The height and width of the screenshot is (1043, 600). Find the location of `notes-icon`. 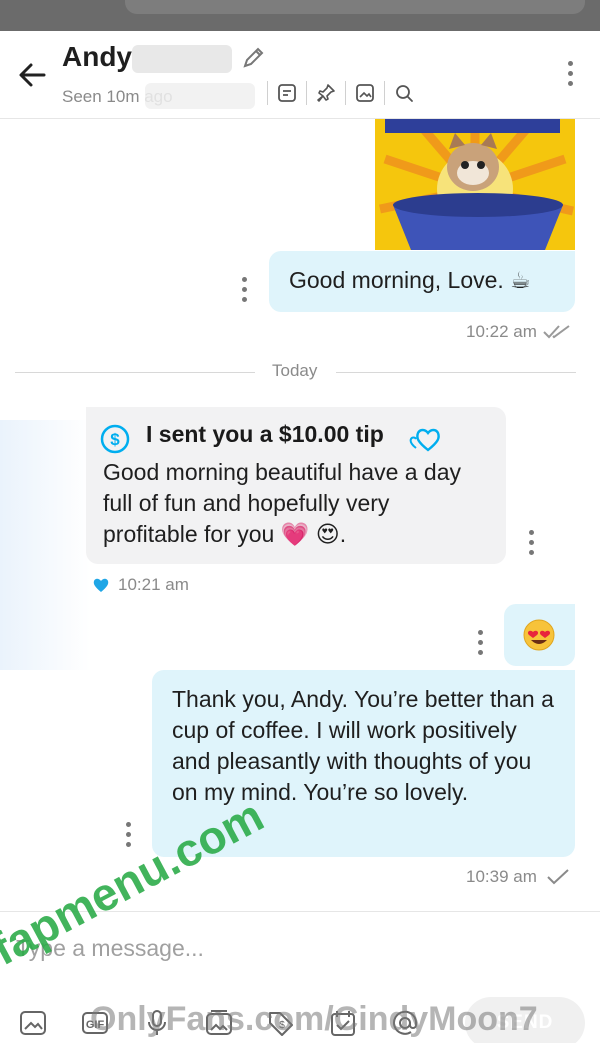

notes-icon is located at coordinates (287, 93).